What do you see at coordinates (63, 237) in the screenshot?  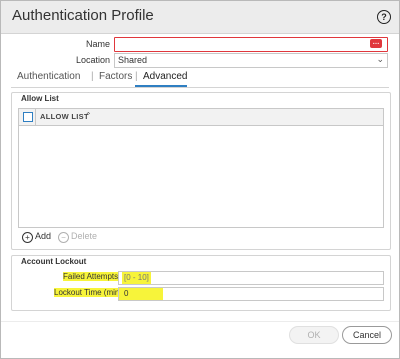 I see `minus-circle-icon: −` at bounding box center [63, 237].